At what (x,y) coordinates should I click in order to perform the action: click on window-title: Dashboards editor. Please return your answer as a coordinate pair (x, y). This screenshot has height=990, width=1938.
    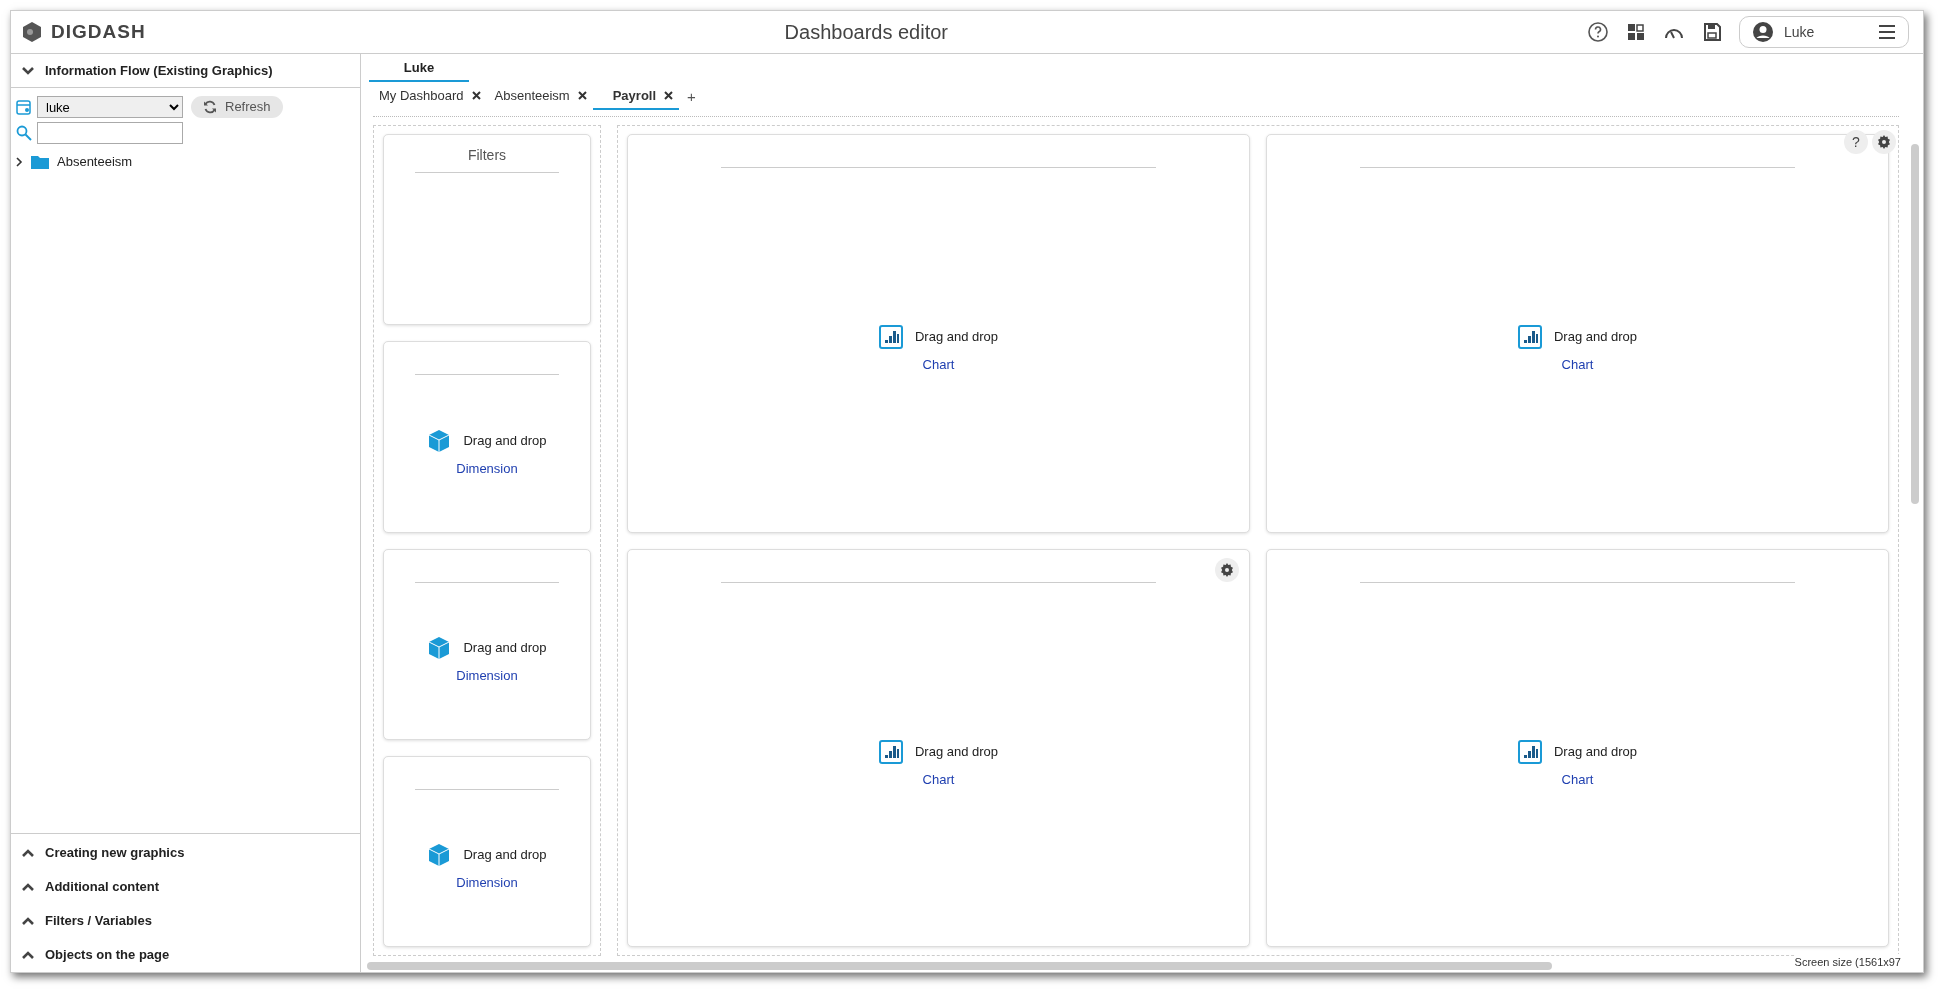
    Looking at the image, I should click on (866, 32).